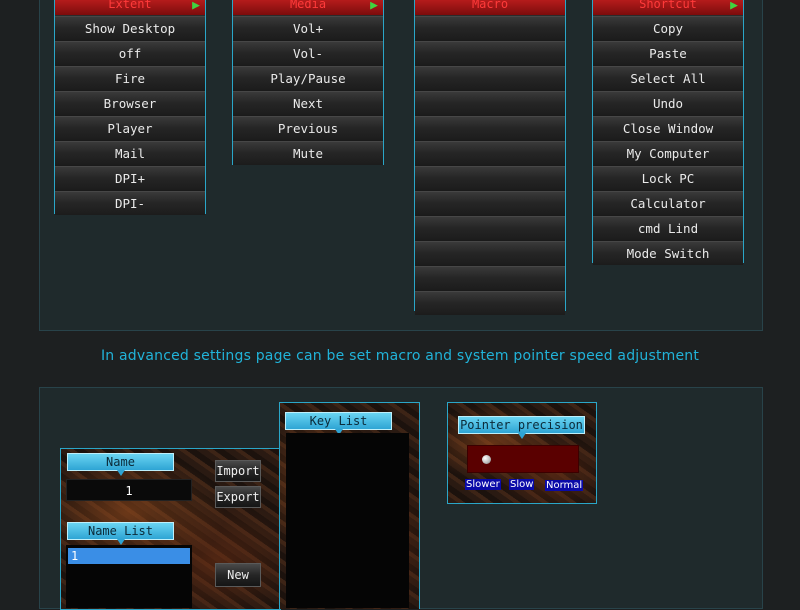  What do you see at coordinates (523, 459) in the screenshot?
I see `pointer-speed-slider` at bounding box center [523, 459].